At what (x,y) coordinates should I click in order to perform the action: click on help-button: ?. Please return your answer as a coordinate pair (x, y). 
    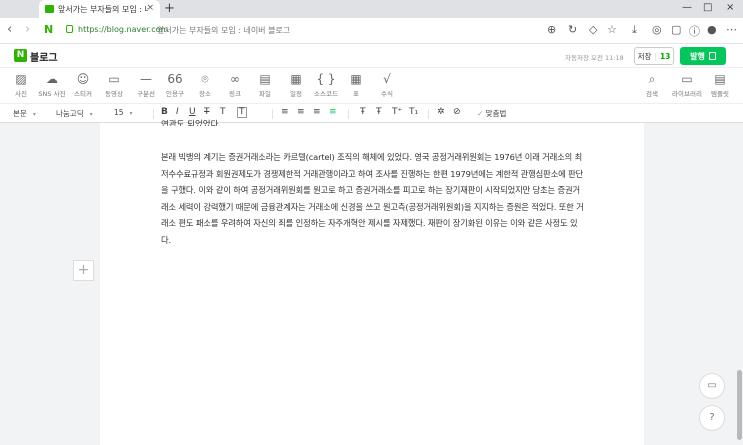
    Looking at the image, I should click on (712, 418).